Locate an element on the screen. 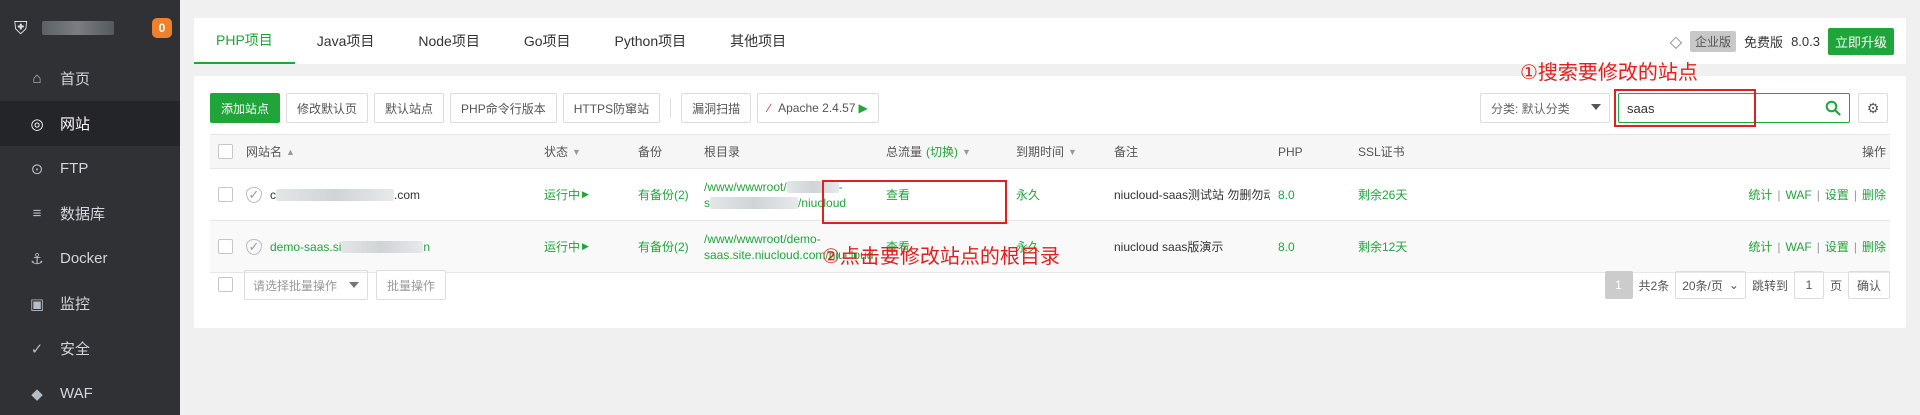 This screenshot has width=1920, height=415. col-expire: 到期时间 ▼ is located at coordinates (1046, 151).